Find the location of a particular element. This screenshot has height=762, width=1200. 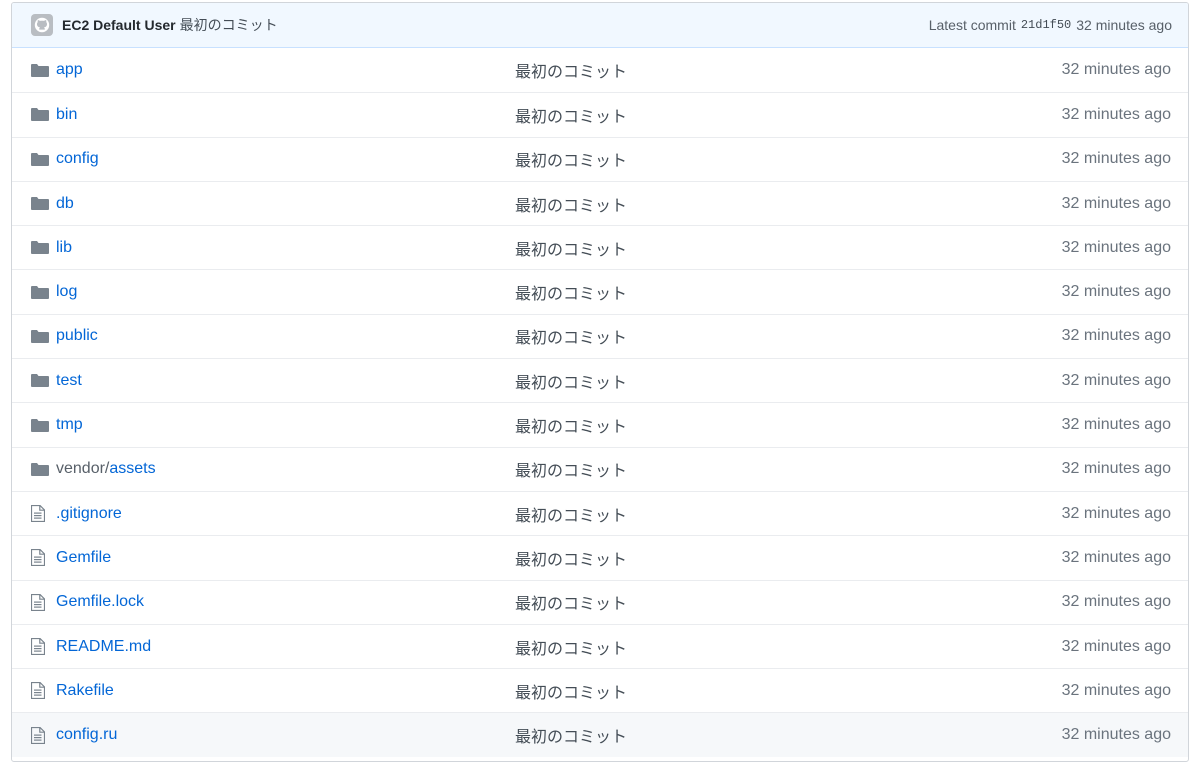

commit-author: EC2 Default User is located at coordinates (119, 25).